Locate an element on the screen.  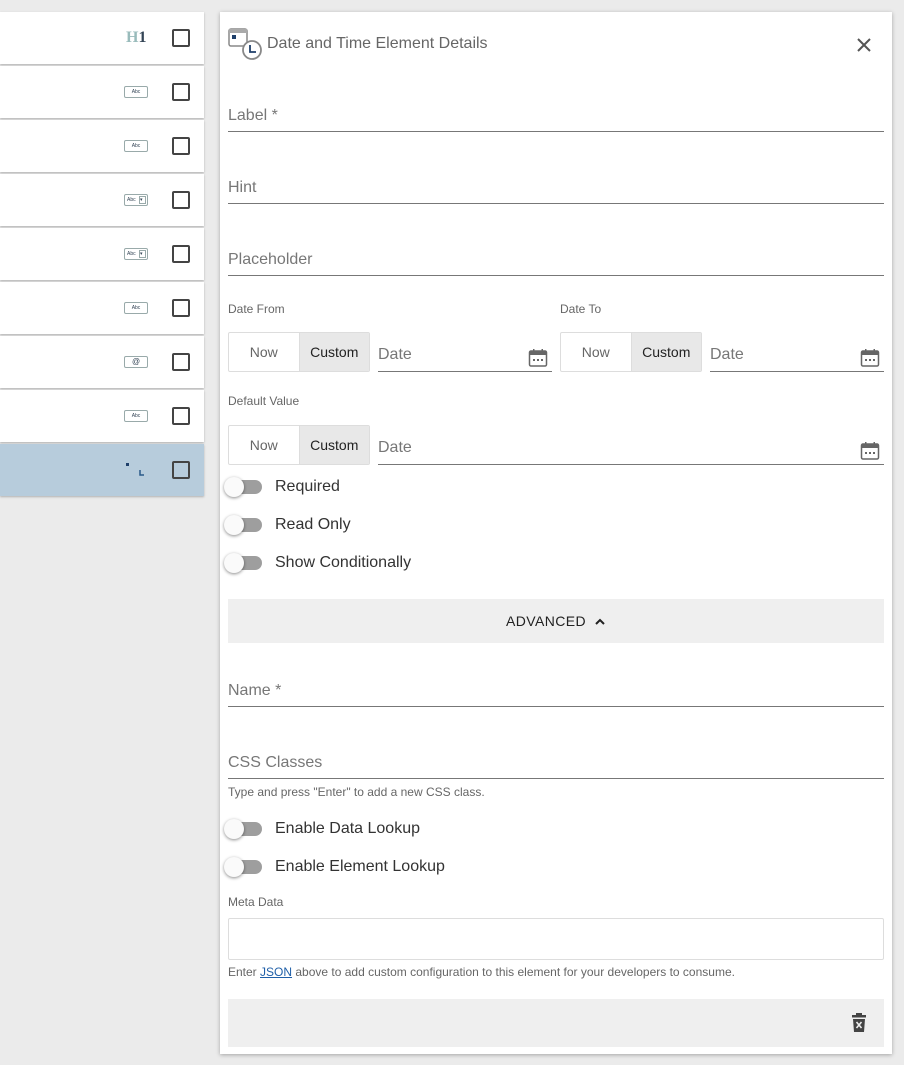
close-icon is located at coordinates (864, 45).